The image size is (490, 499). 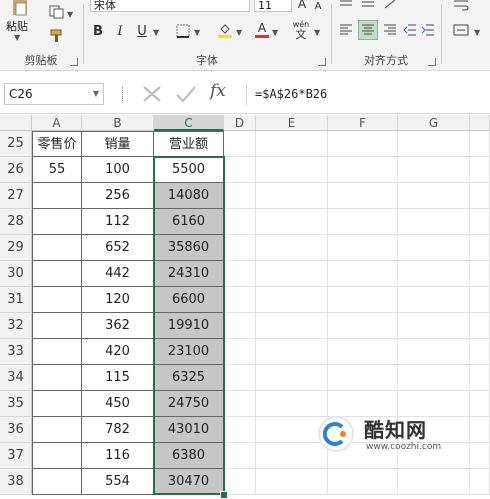 I want to click on grow-font-button: A, so click(x=302, y=5).